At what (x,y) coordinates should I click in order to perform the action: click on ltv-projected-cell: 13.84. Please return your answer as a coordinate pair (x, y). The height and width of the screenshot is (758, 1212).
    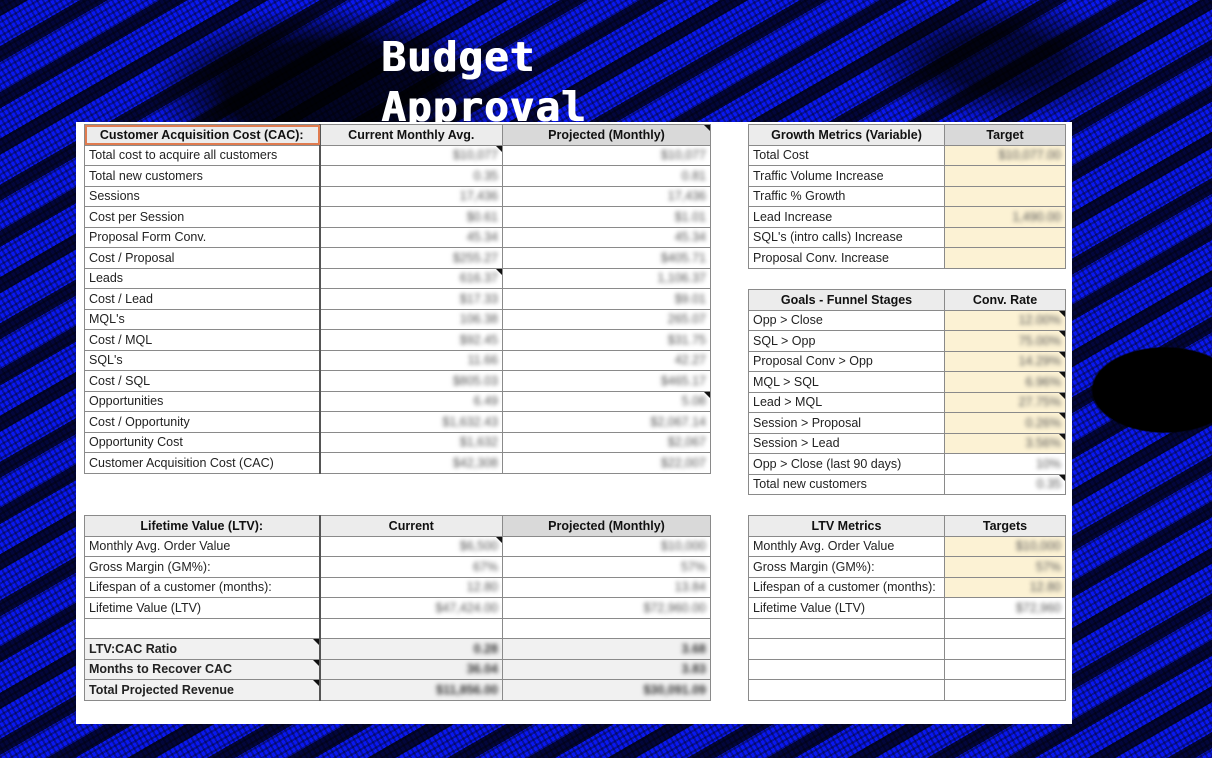
    Looking at the image, I should click on (606, 587).